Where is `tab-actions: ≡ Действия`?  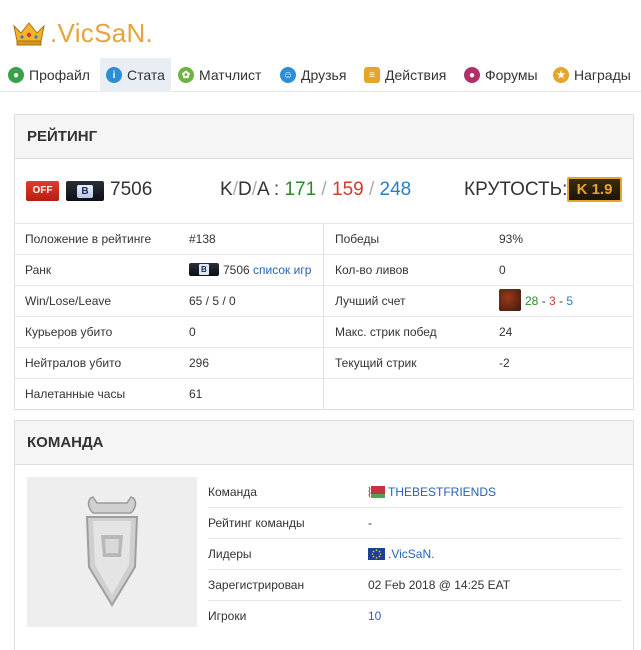 tab-actions: ≡ Действия is located at coordinates (405, 75).